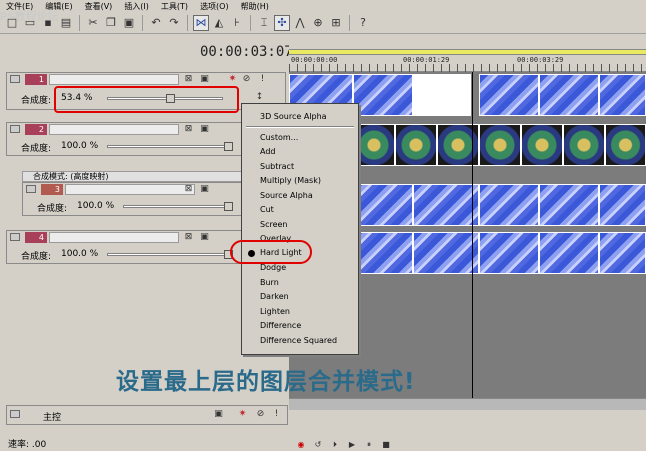  Describe the element at coordinates (273, 267) in the screenshot. I see `menu-item-dodge: Dodge` at that location.